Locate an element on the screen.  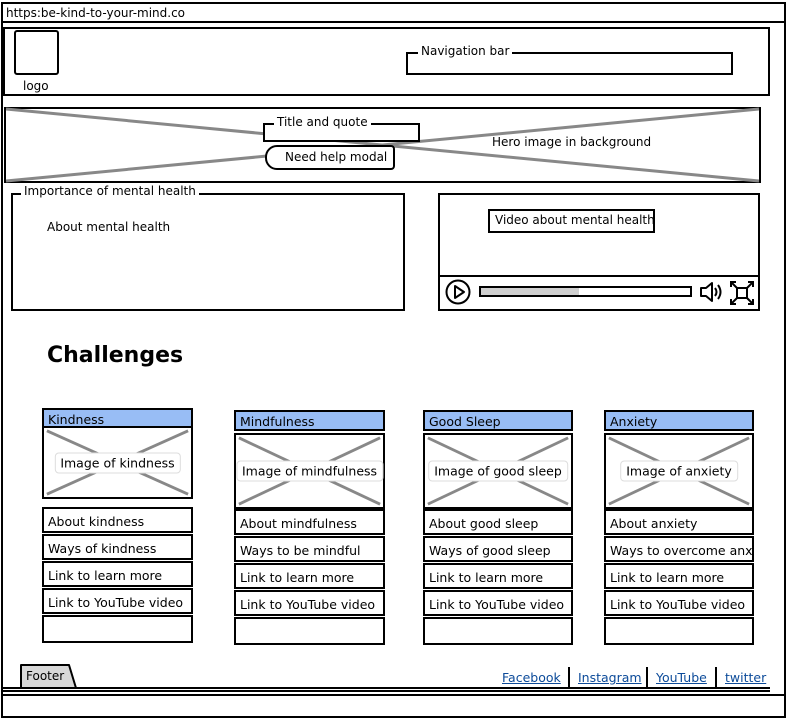
importance-panel is located at coordinates (208, 252).